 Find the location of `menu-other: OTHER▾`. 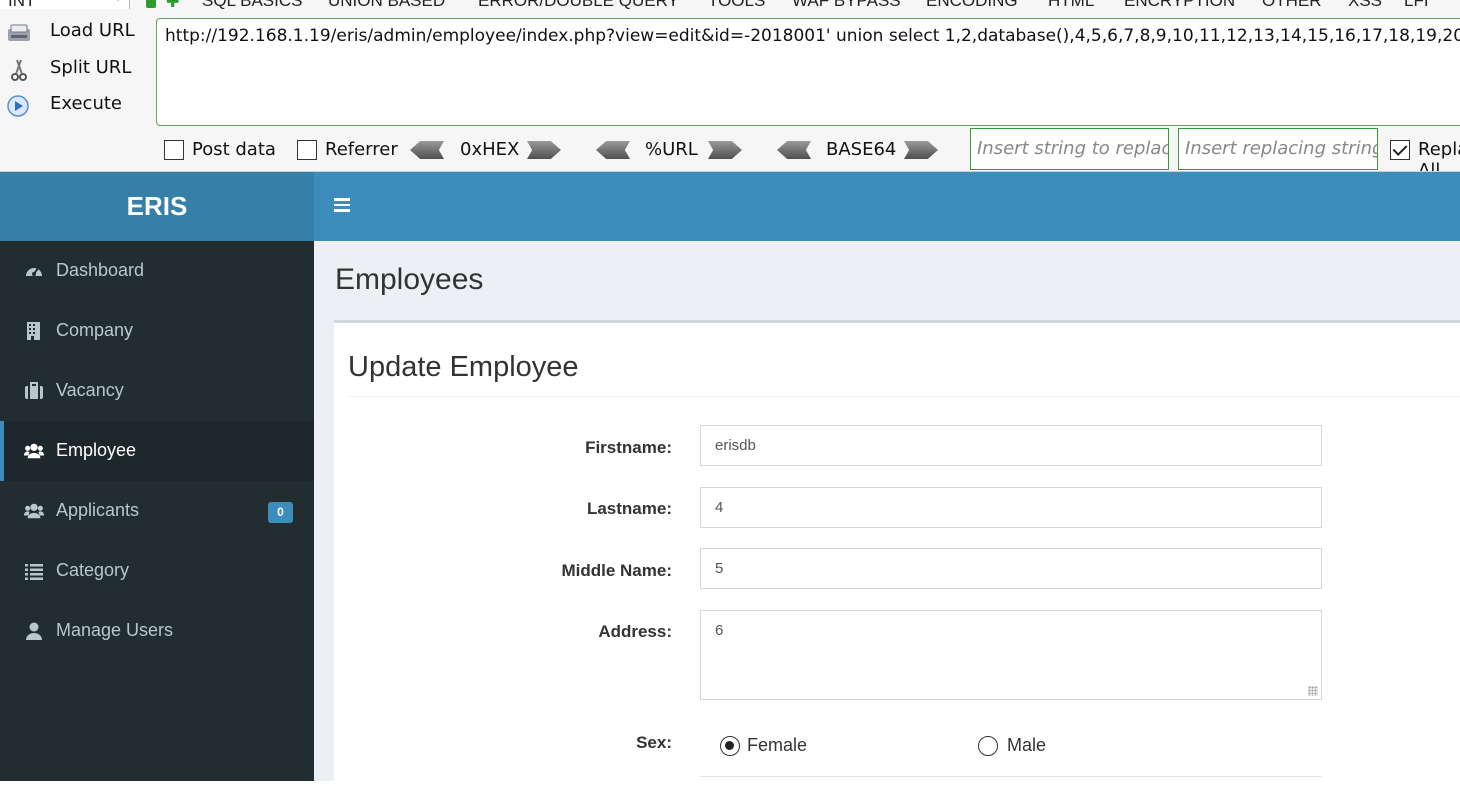

menu-other: OTHER▾ is located at coordinates (1294, 5).